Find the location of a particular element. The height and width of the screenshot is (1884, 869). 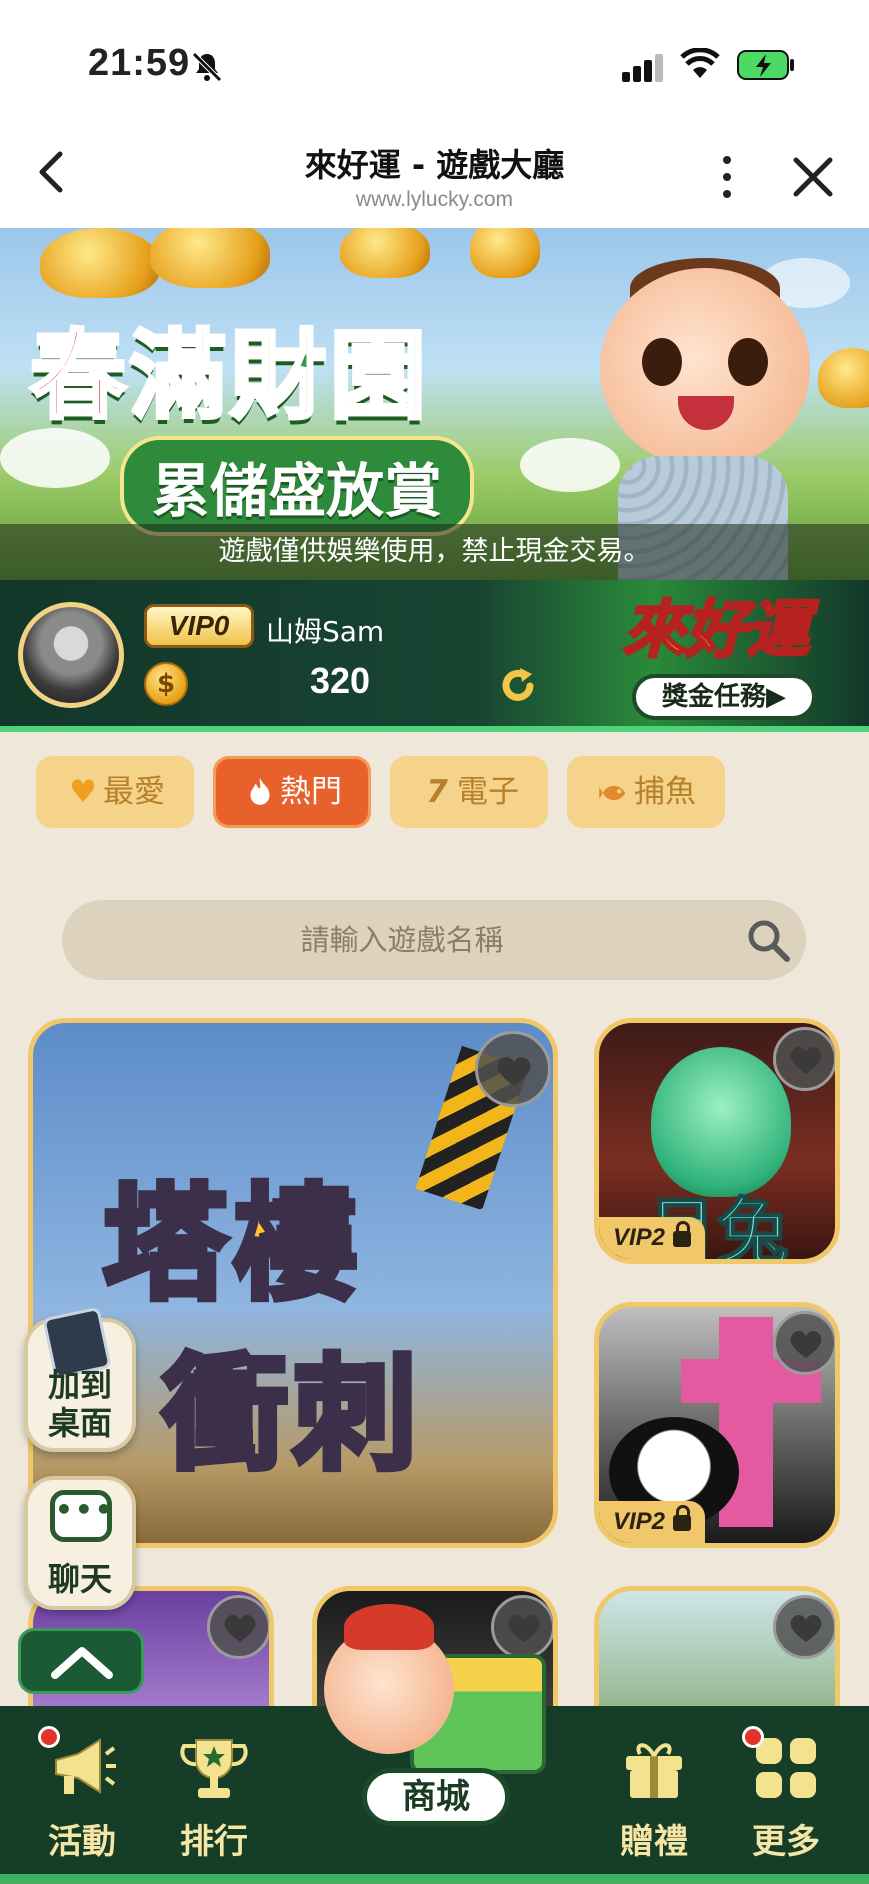

vip-badge: VIP0 is located at coordinates (199, 626).